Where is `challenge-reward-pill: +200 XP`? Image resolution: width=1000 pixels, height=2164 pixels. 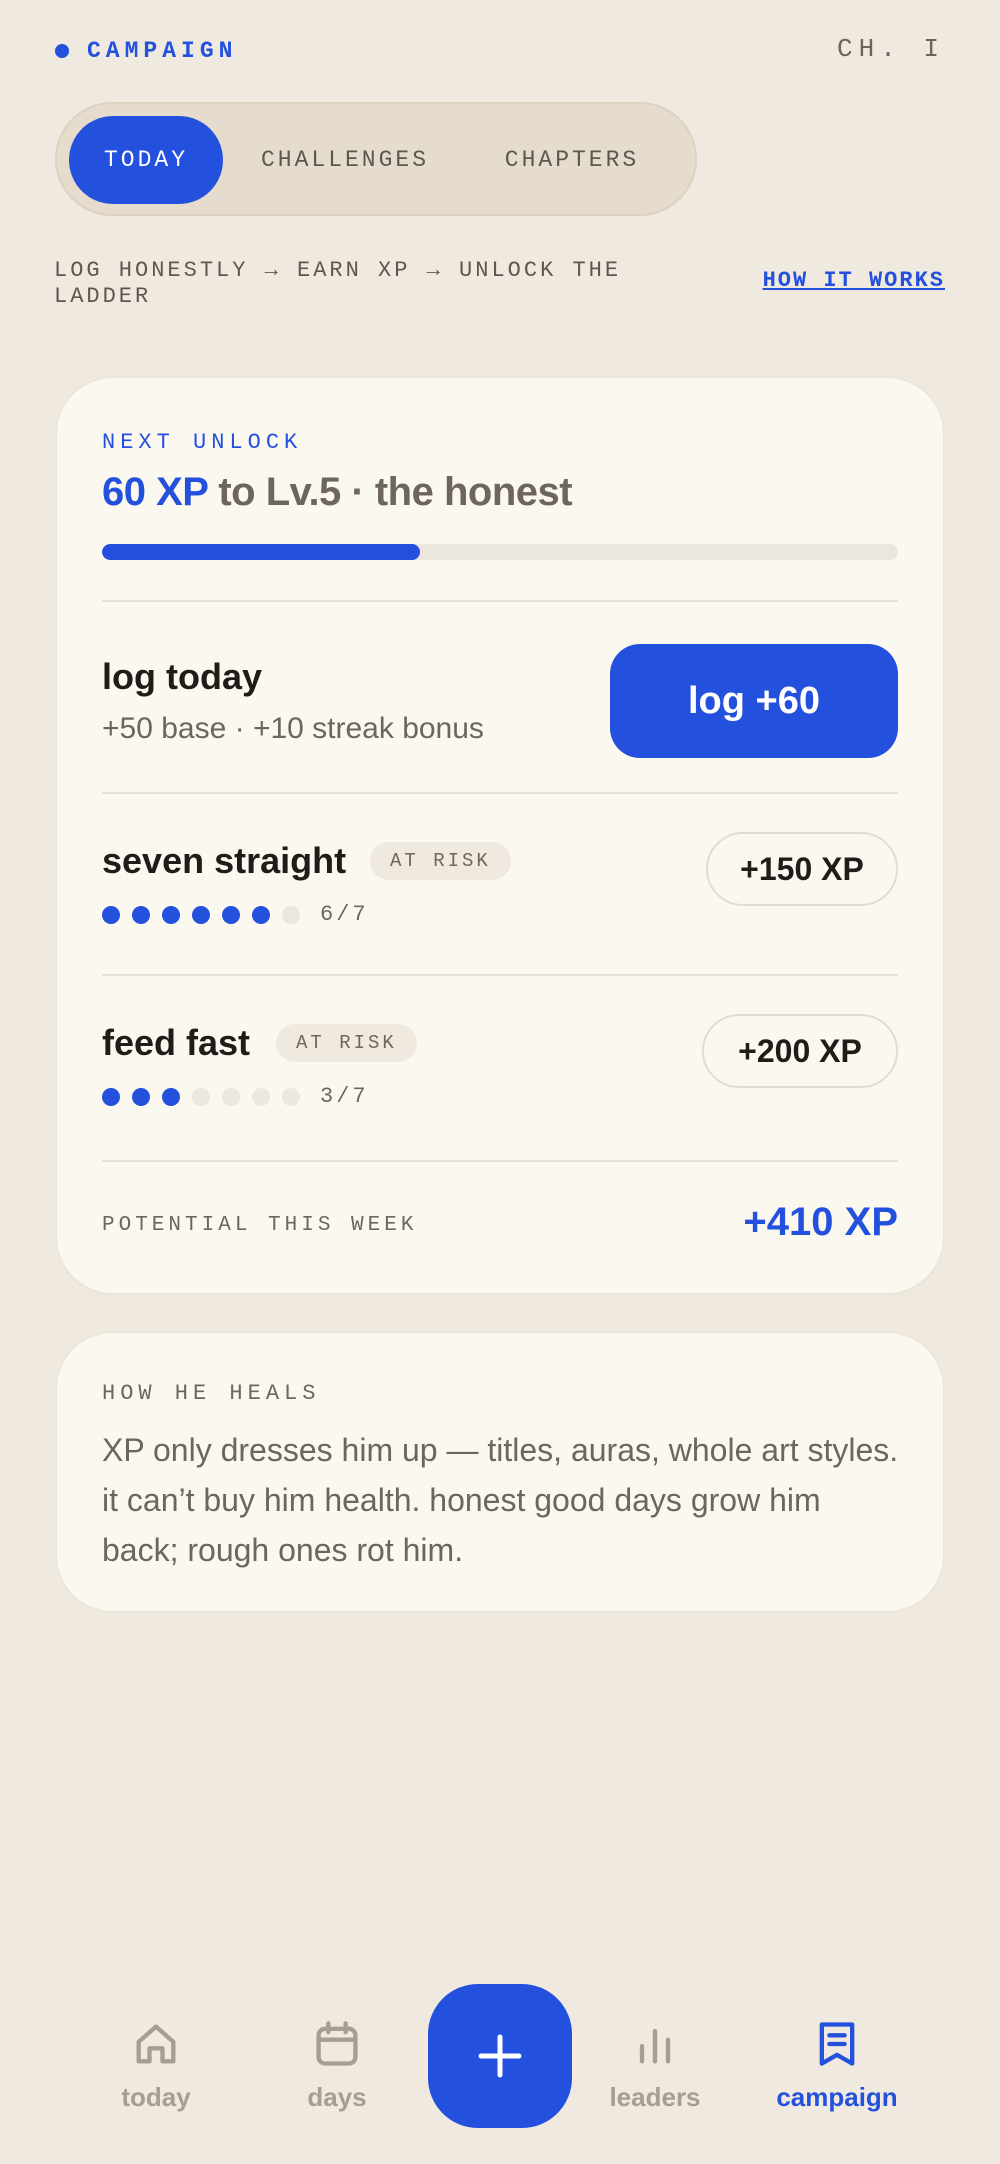 challenge-reward-pill: +200 XP is located at coordinates (800, 1051).